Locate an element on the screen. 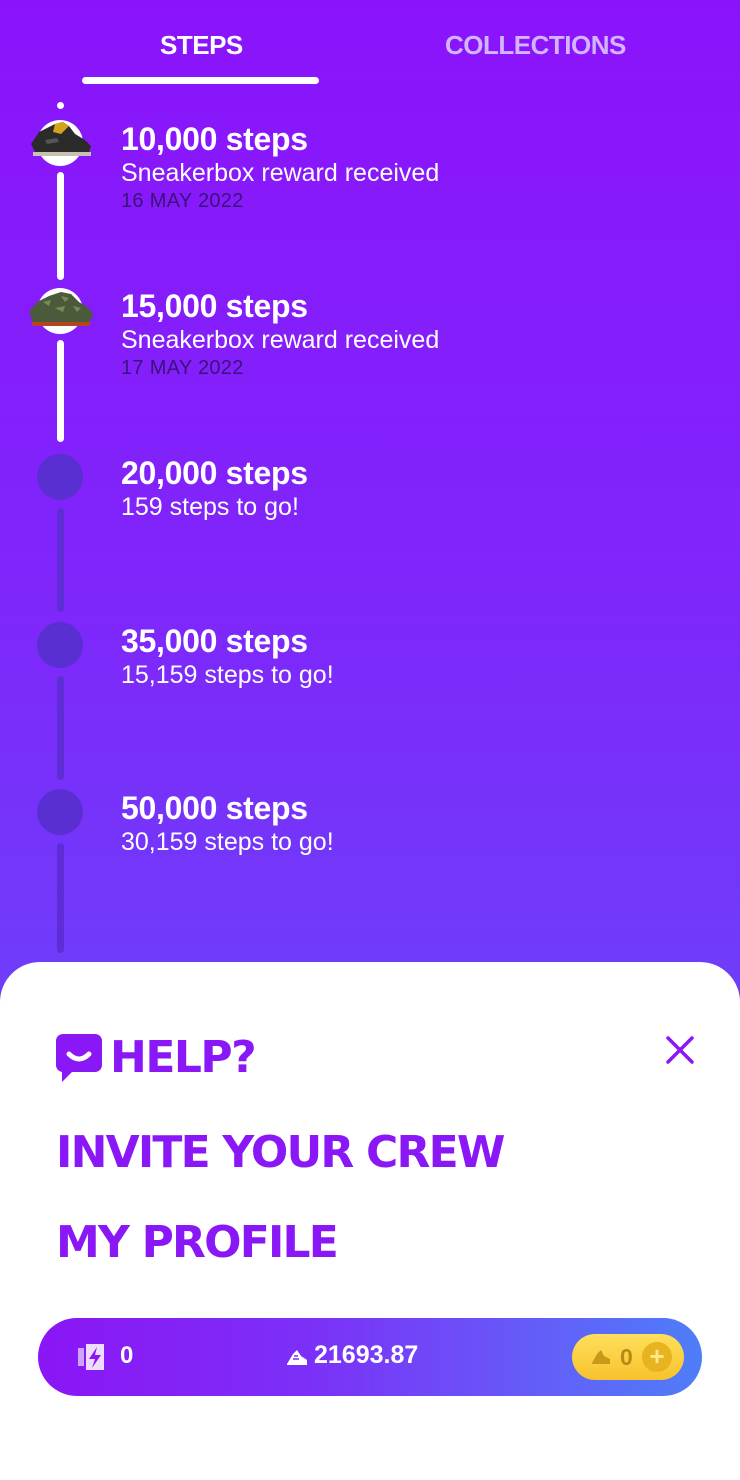  my-profile-link: MY PROFILE is located at coordinates (197, 1243).